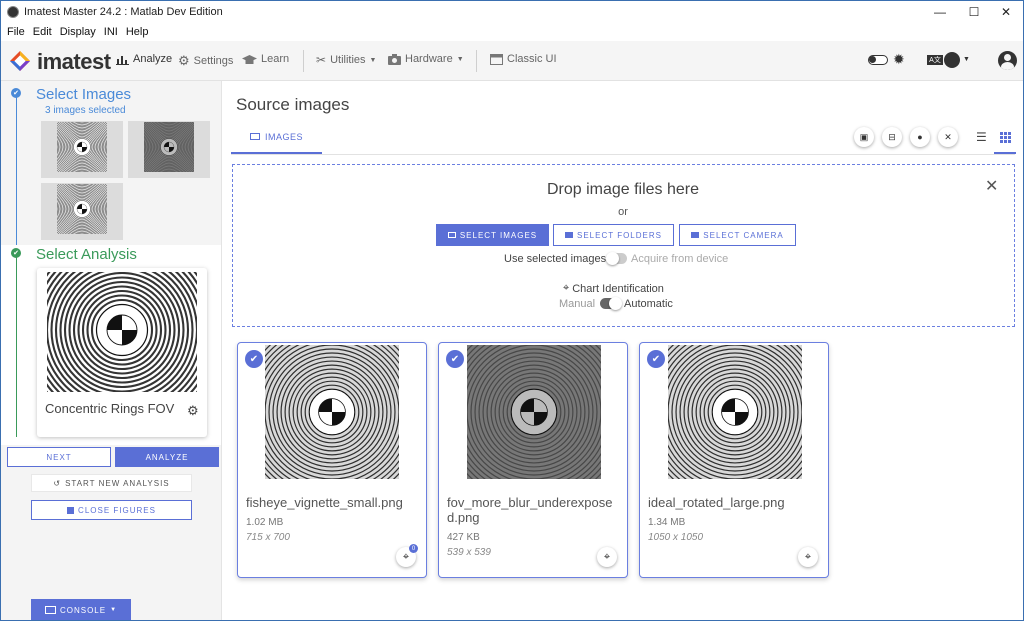  Describe the element at coordinates (111, 32) in the screenshot. I see `menu-ini: INI` at that location.